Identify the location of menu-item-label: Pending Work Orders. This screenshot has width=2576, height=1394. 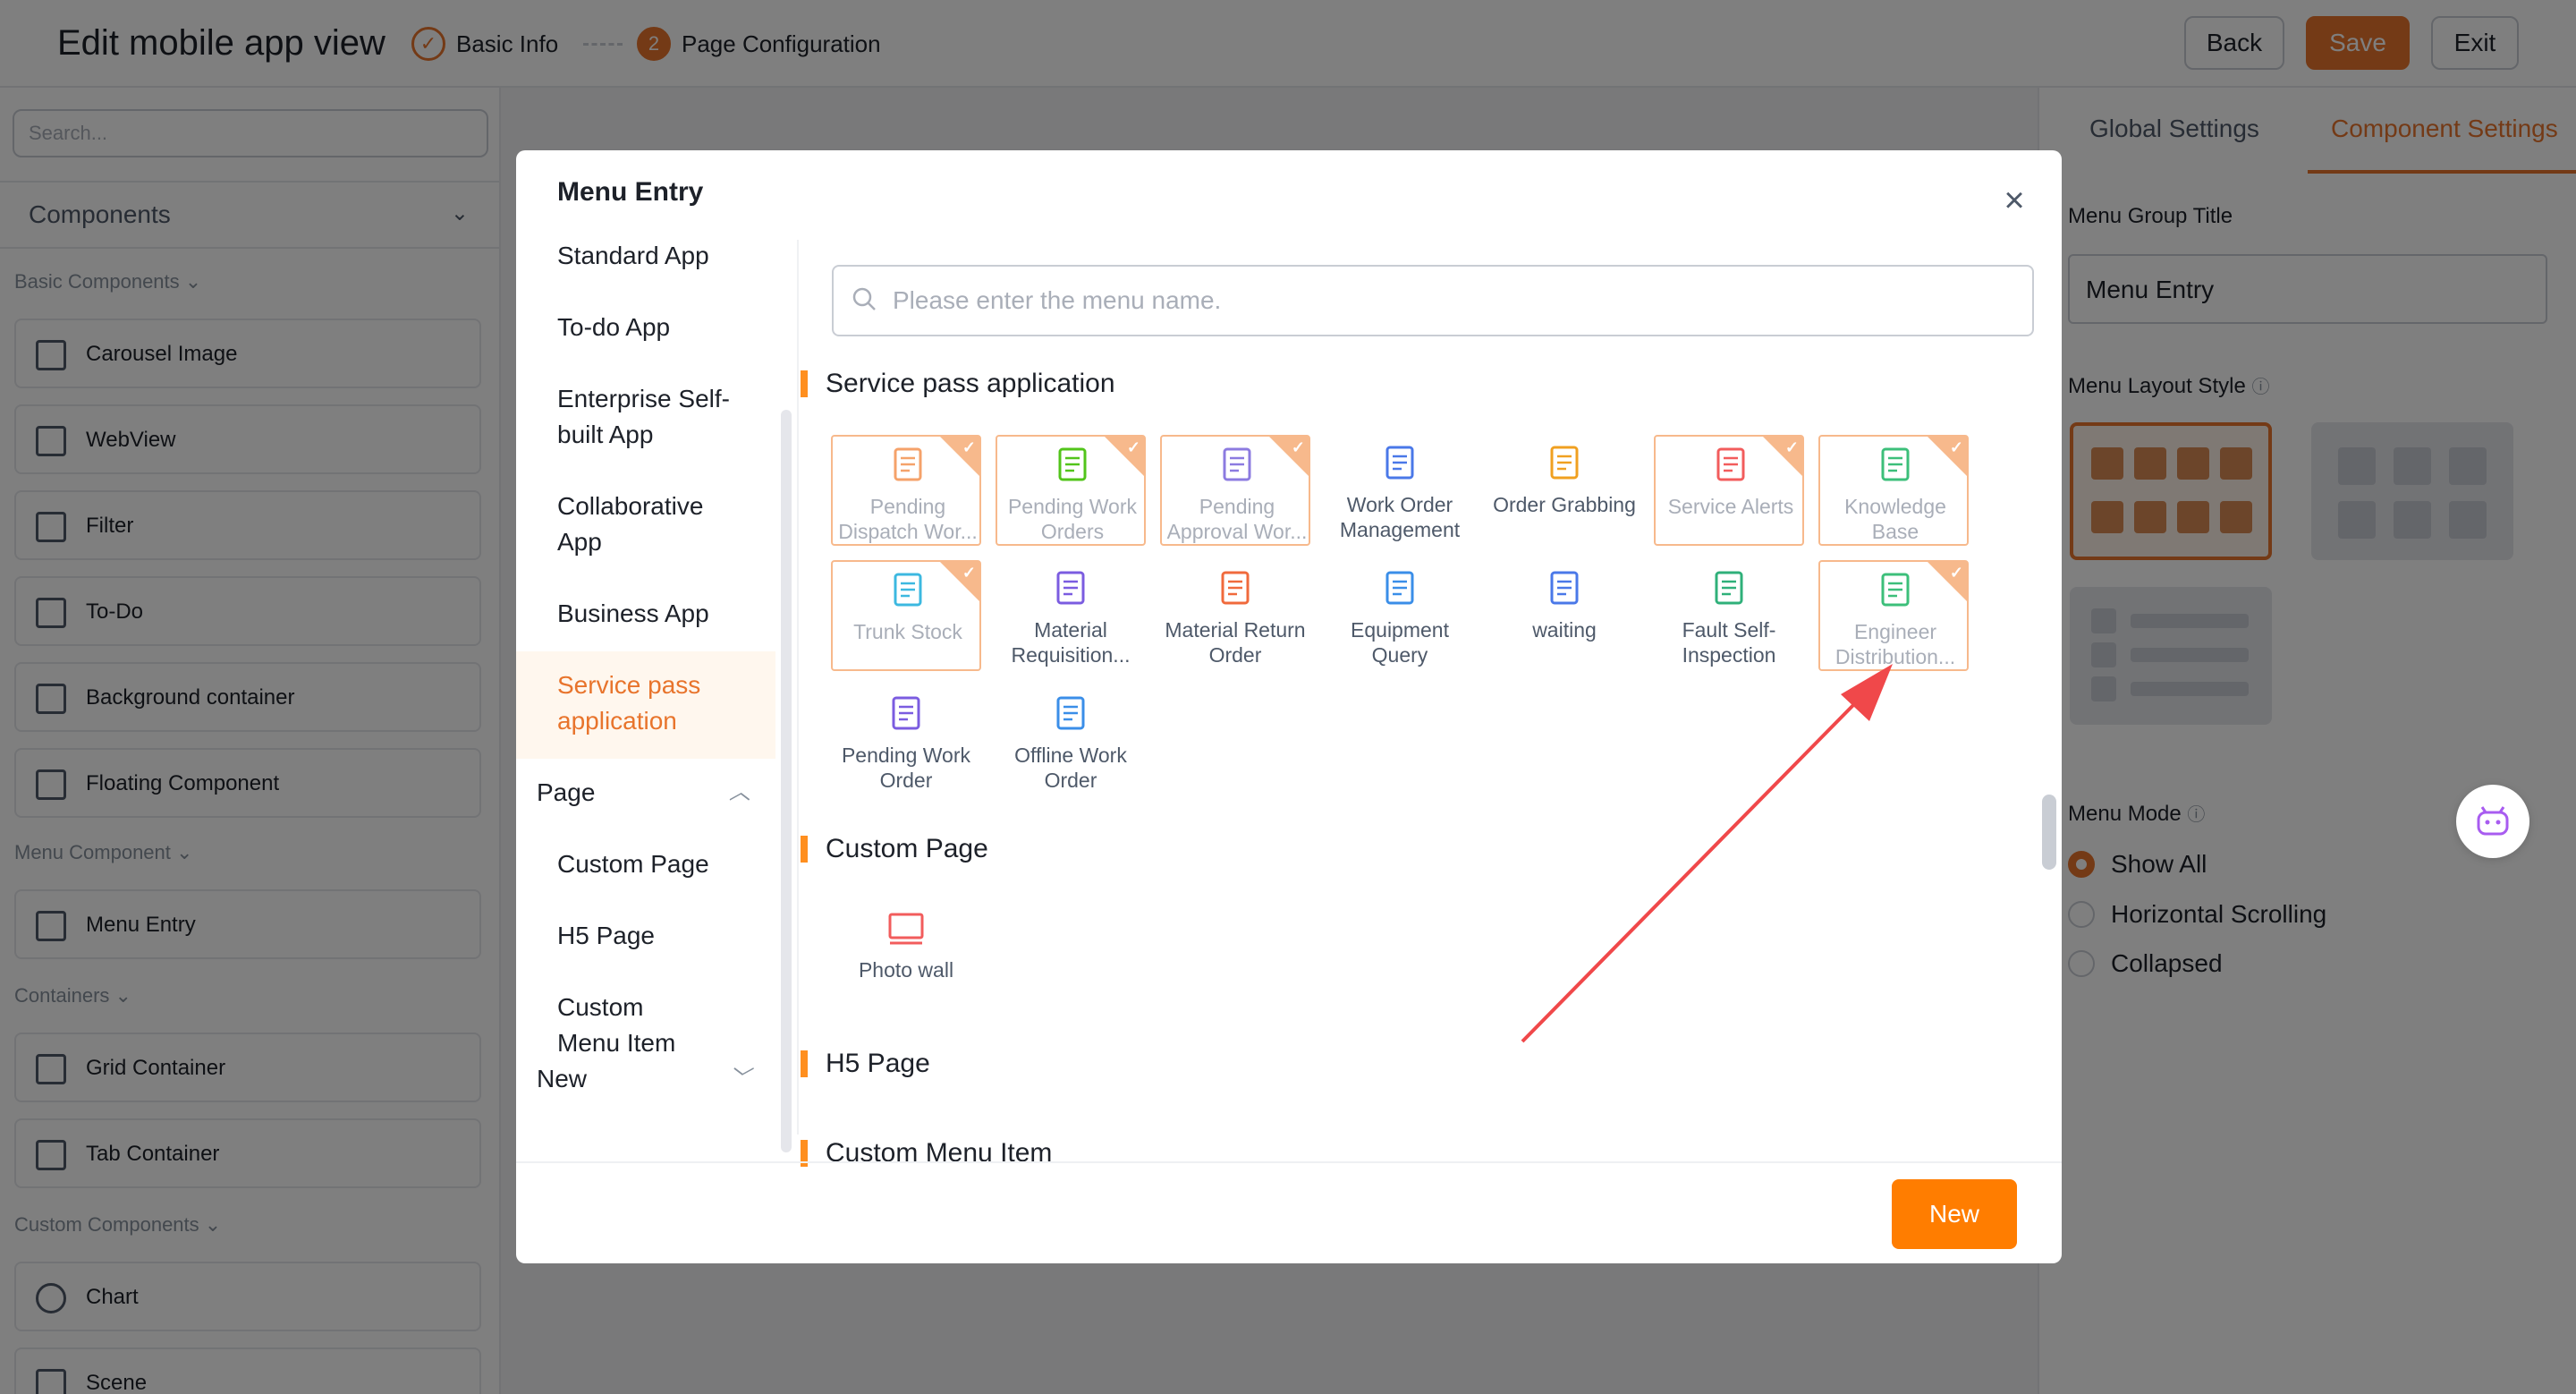
(1072, 519).